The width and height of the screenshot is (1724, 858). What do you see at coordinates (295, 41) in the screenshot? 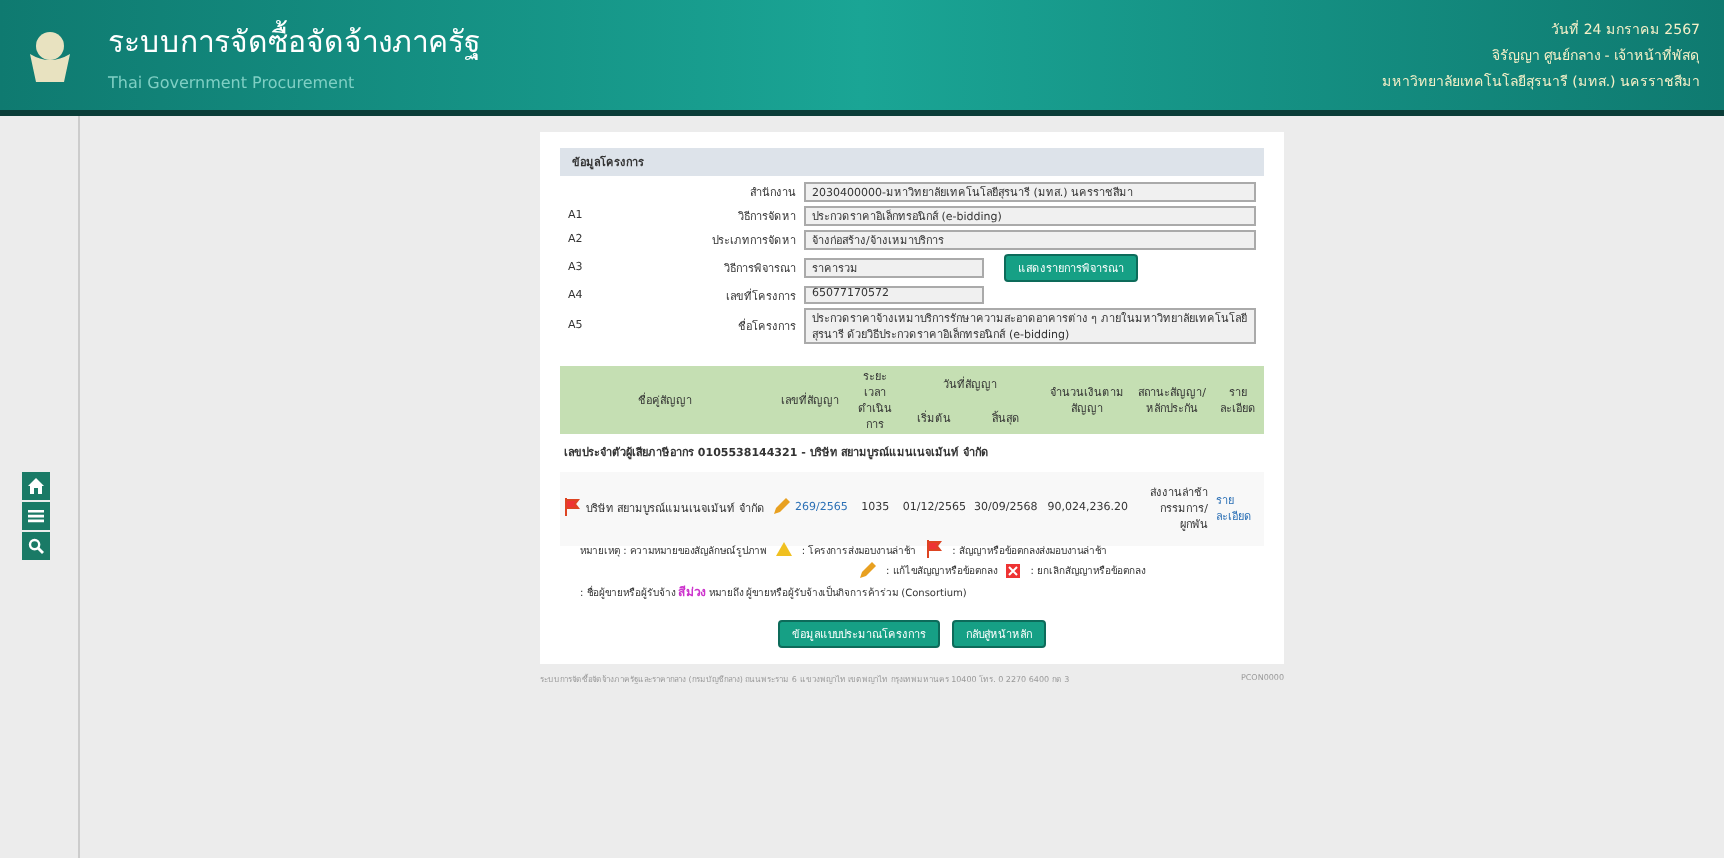
I see `site-title: ระบบการจัดซื้อจัดจ้างภาครัฐ` at bounding box center [295, 41].